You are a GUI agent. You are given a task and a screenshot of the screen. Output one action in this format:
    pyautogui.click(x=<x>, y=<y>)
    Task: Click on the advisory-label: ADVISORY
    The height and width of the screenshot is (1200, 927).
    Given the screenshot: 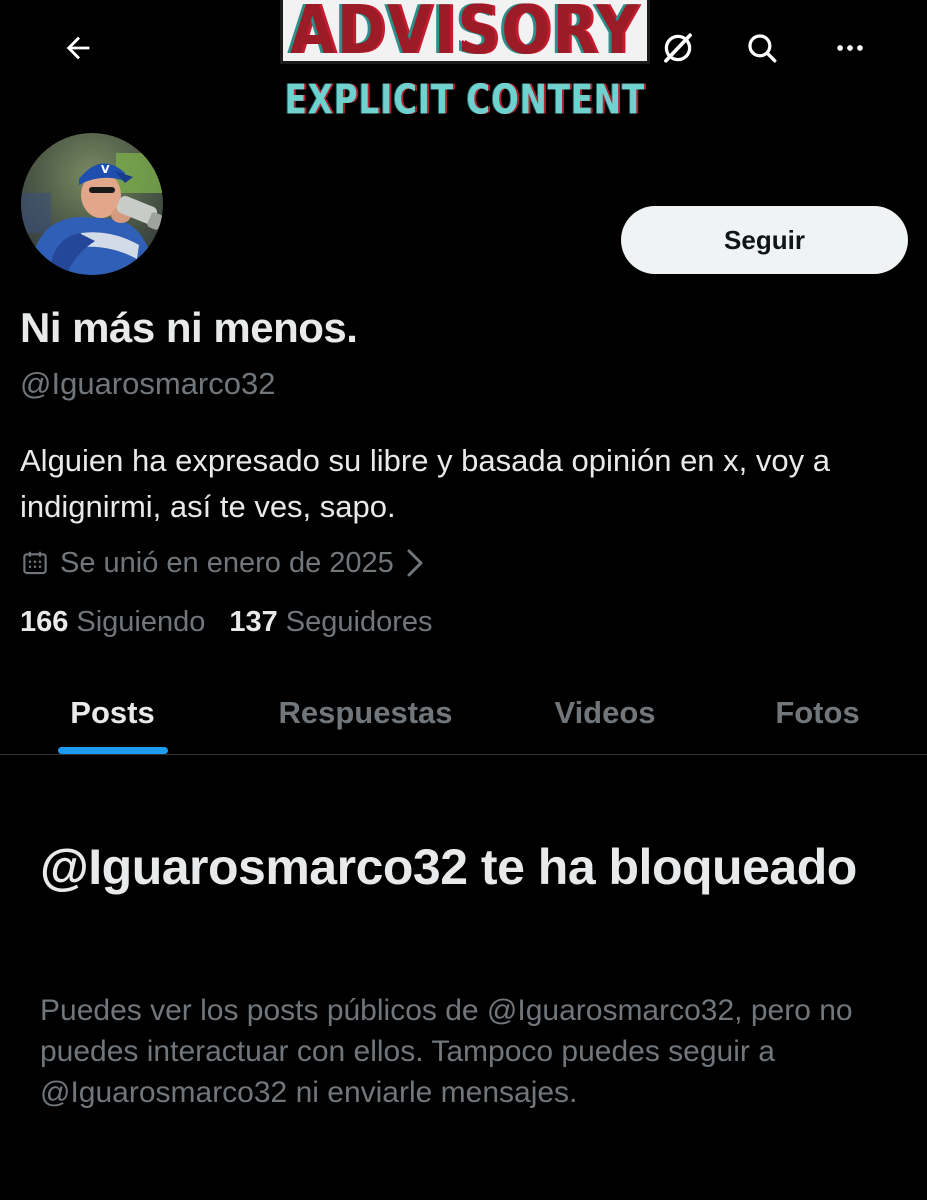 What is the action you would take?
    pyautogui.click(x=465, y=32)
    